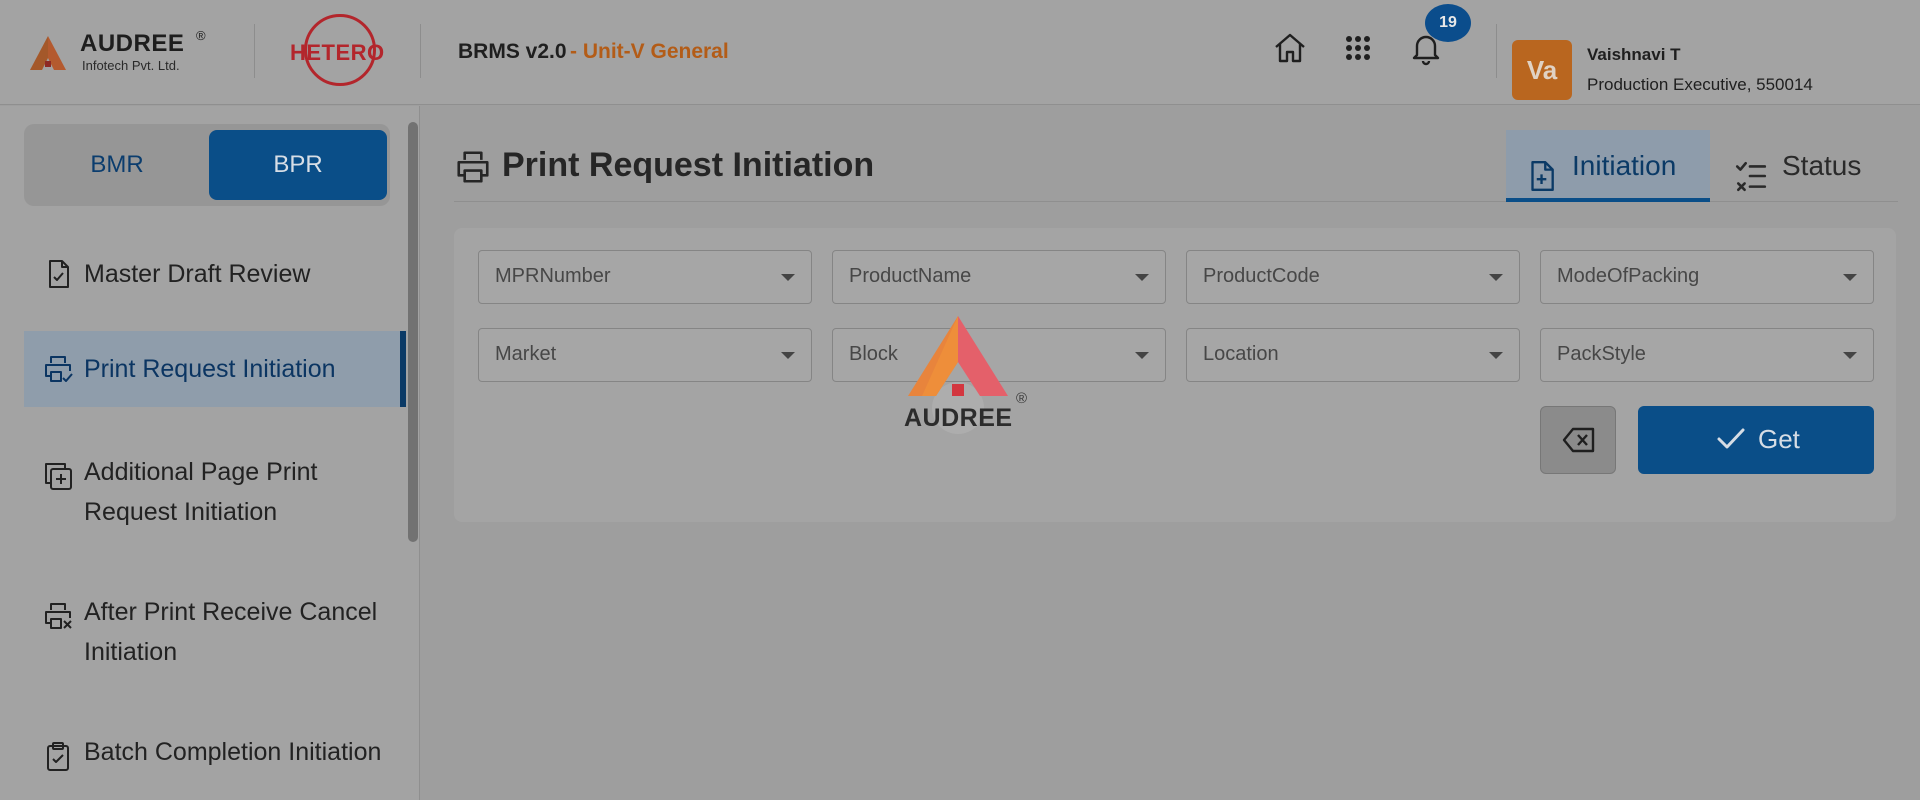  Describe the element at coordinates (233, 752) in the screenshot. I see `sidebar-item-label: Batch Completion Initiation` at that location.